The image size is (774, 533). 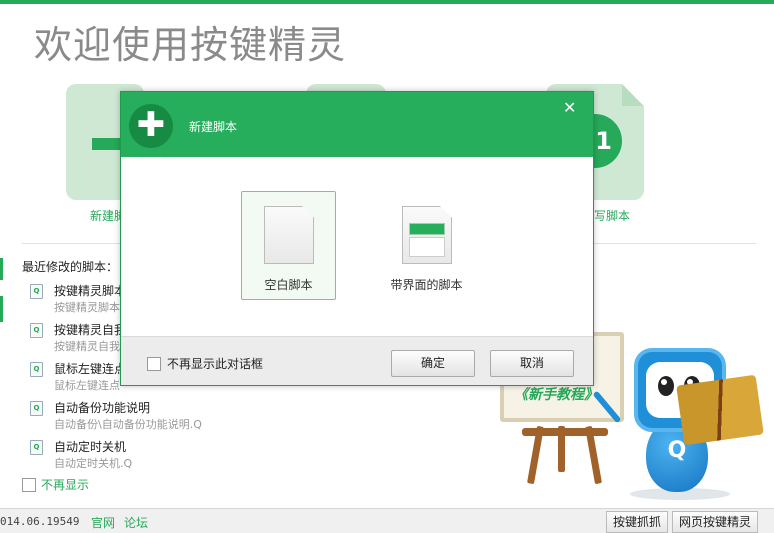 I want to click on blank-script-option: 空白脚本, so click(x=288, y=245).